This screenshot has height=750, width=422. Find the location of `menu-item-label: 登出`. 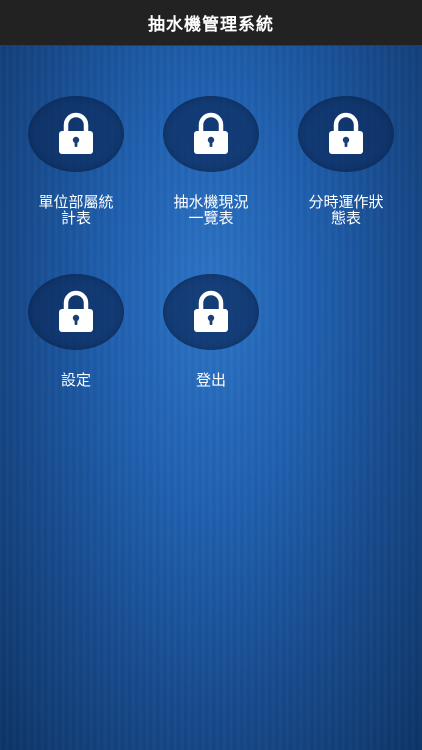

menu-item-label: 登出 is located at coordinates (210, 380).